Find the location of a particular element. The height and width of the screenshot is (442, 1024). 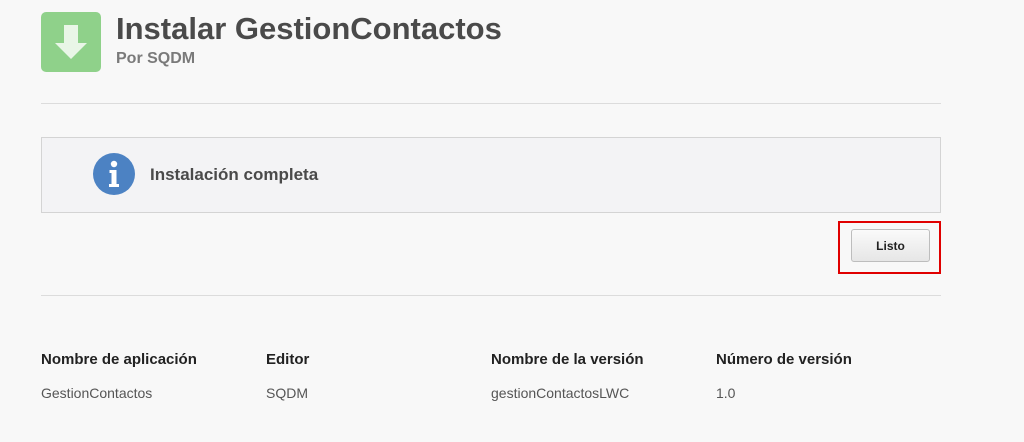

detail-value: gestionContactosLWC is located at coordinates (560, 393).